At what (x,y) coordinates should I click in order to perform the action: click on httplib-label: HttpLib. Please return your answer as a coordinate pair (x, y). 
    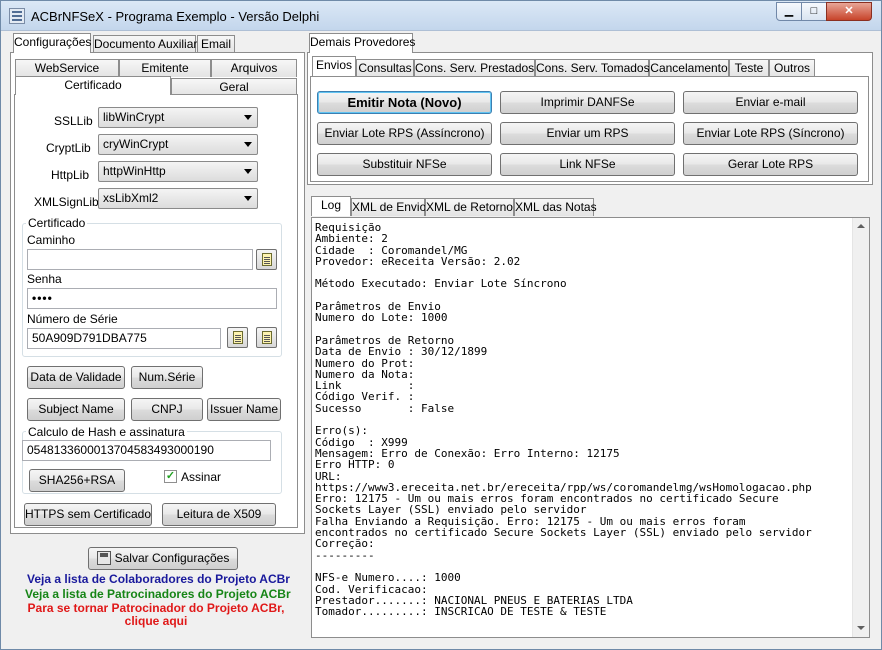
    Looking at the image, I should click on (70, 175).